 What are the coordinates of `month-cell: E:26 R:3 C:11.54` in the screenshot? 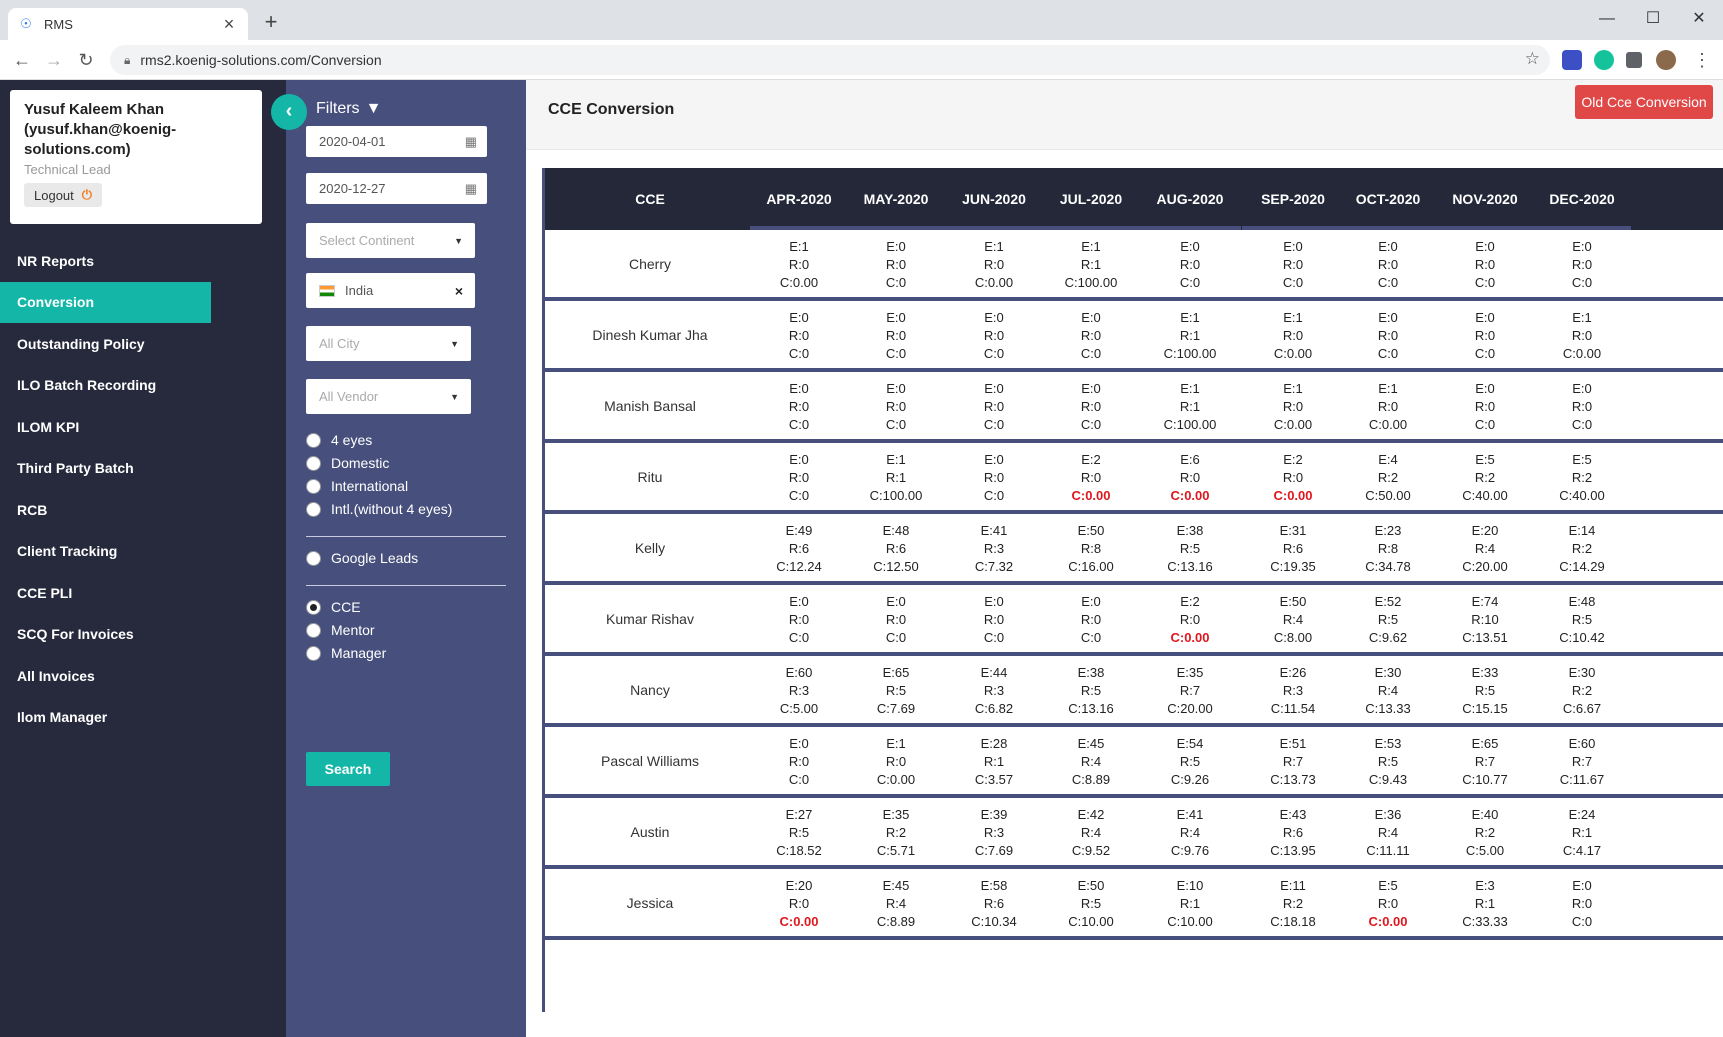 It's located at (1293, 691).